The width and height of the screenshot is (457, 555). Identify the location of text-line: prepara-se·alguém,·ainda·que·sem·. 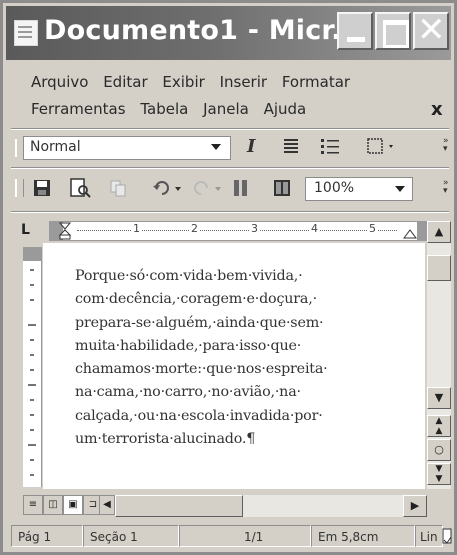
(199, 322).